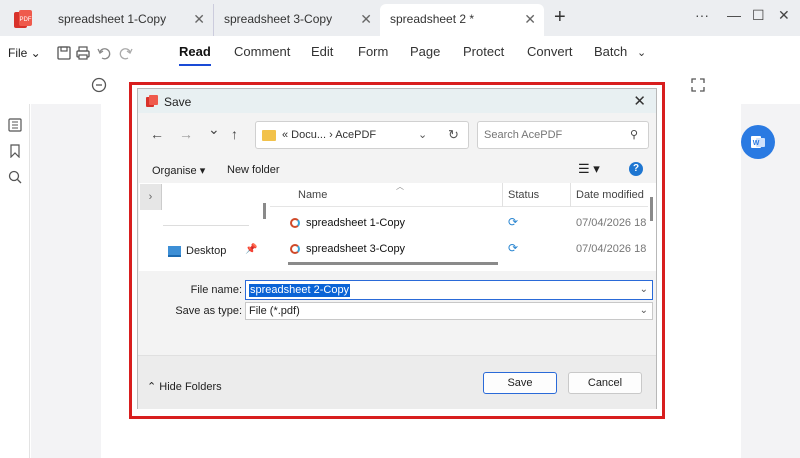  What do you see at coordinates (15, 151) in the screenshot?
I see `bookmark-icon` at bounding box center [15, 151].